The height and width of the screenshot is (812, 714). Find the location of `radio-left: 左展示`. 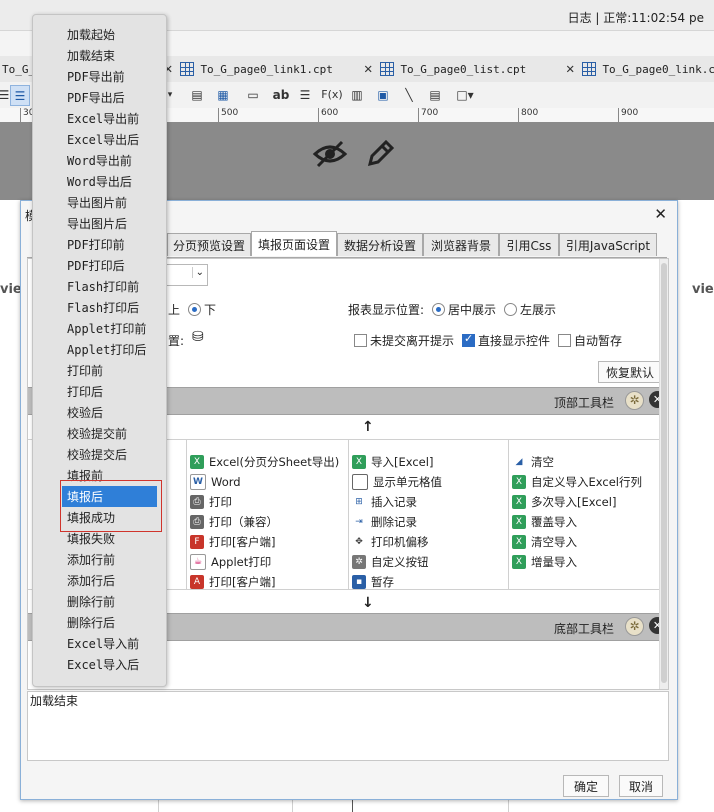

radio-left: 左展示 is located at coordinates (530, 309).